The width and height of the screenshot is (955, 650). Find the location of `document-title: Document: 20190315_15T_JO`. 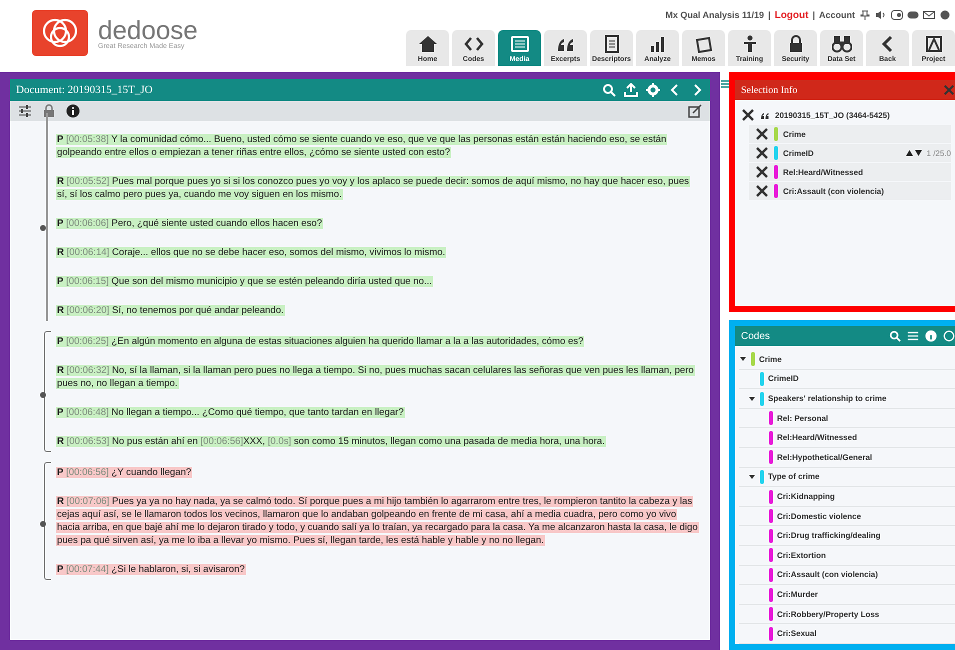

document-title: Document: 20190315_15T_JO is located at coordinates (84, 90).